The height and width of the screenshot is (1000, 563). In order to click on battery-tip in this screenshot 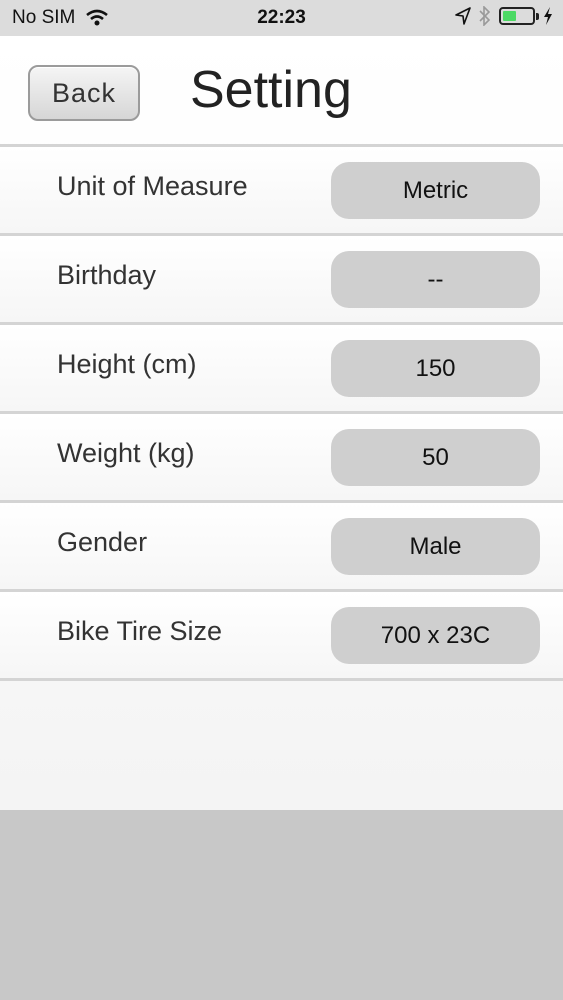, I will do `click(537, 16)`.